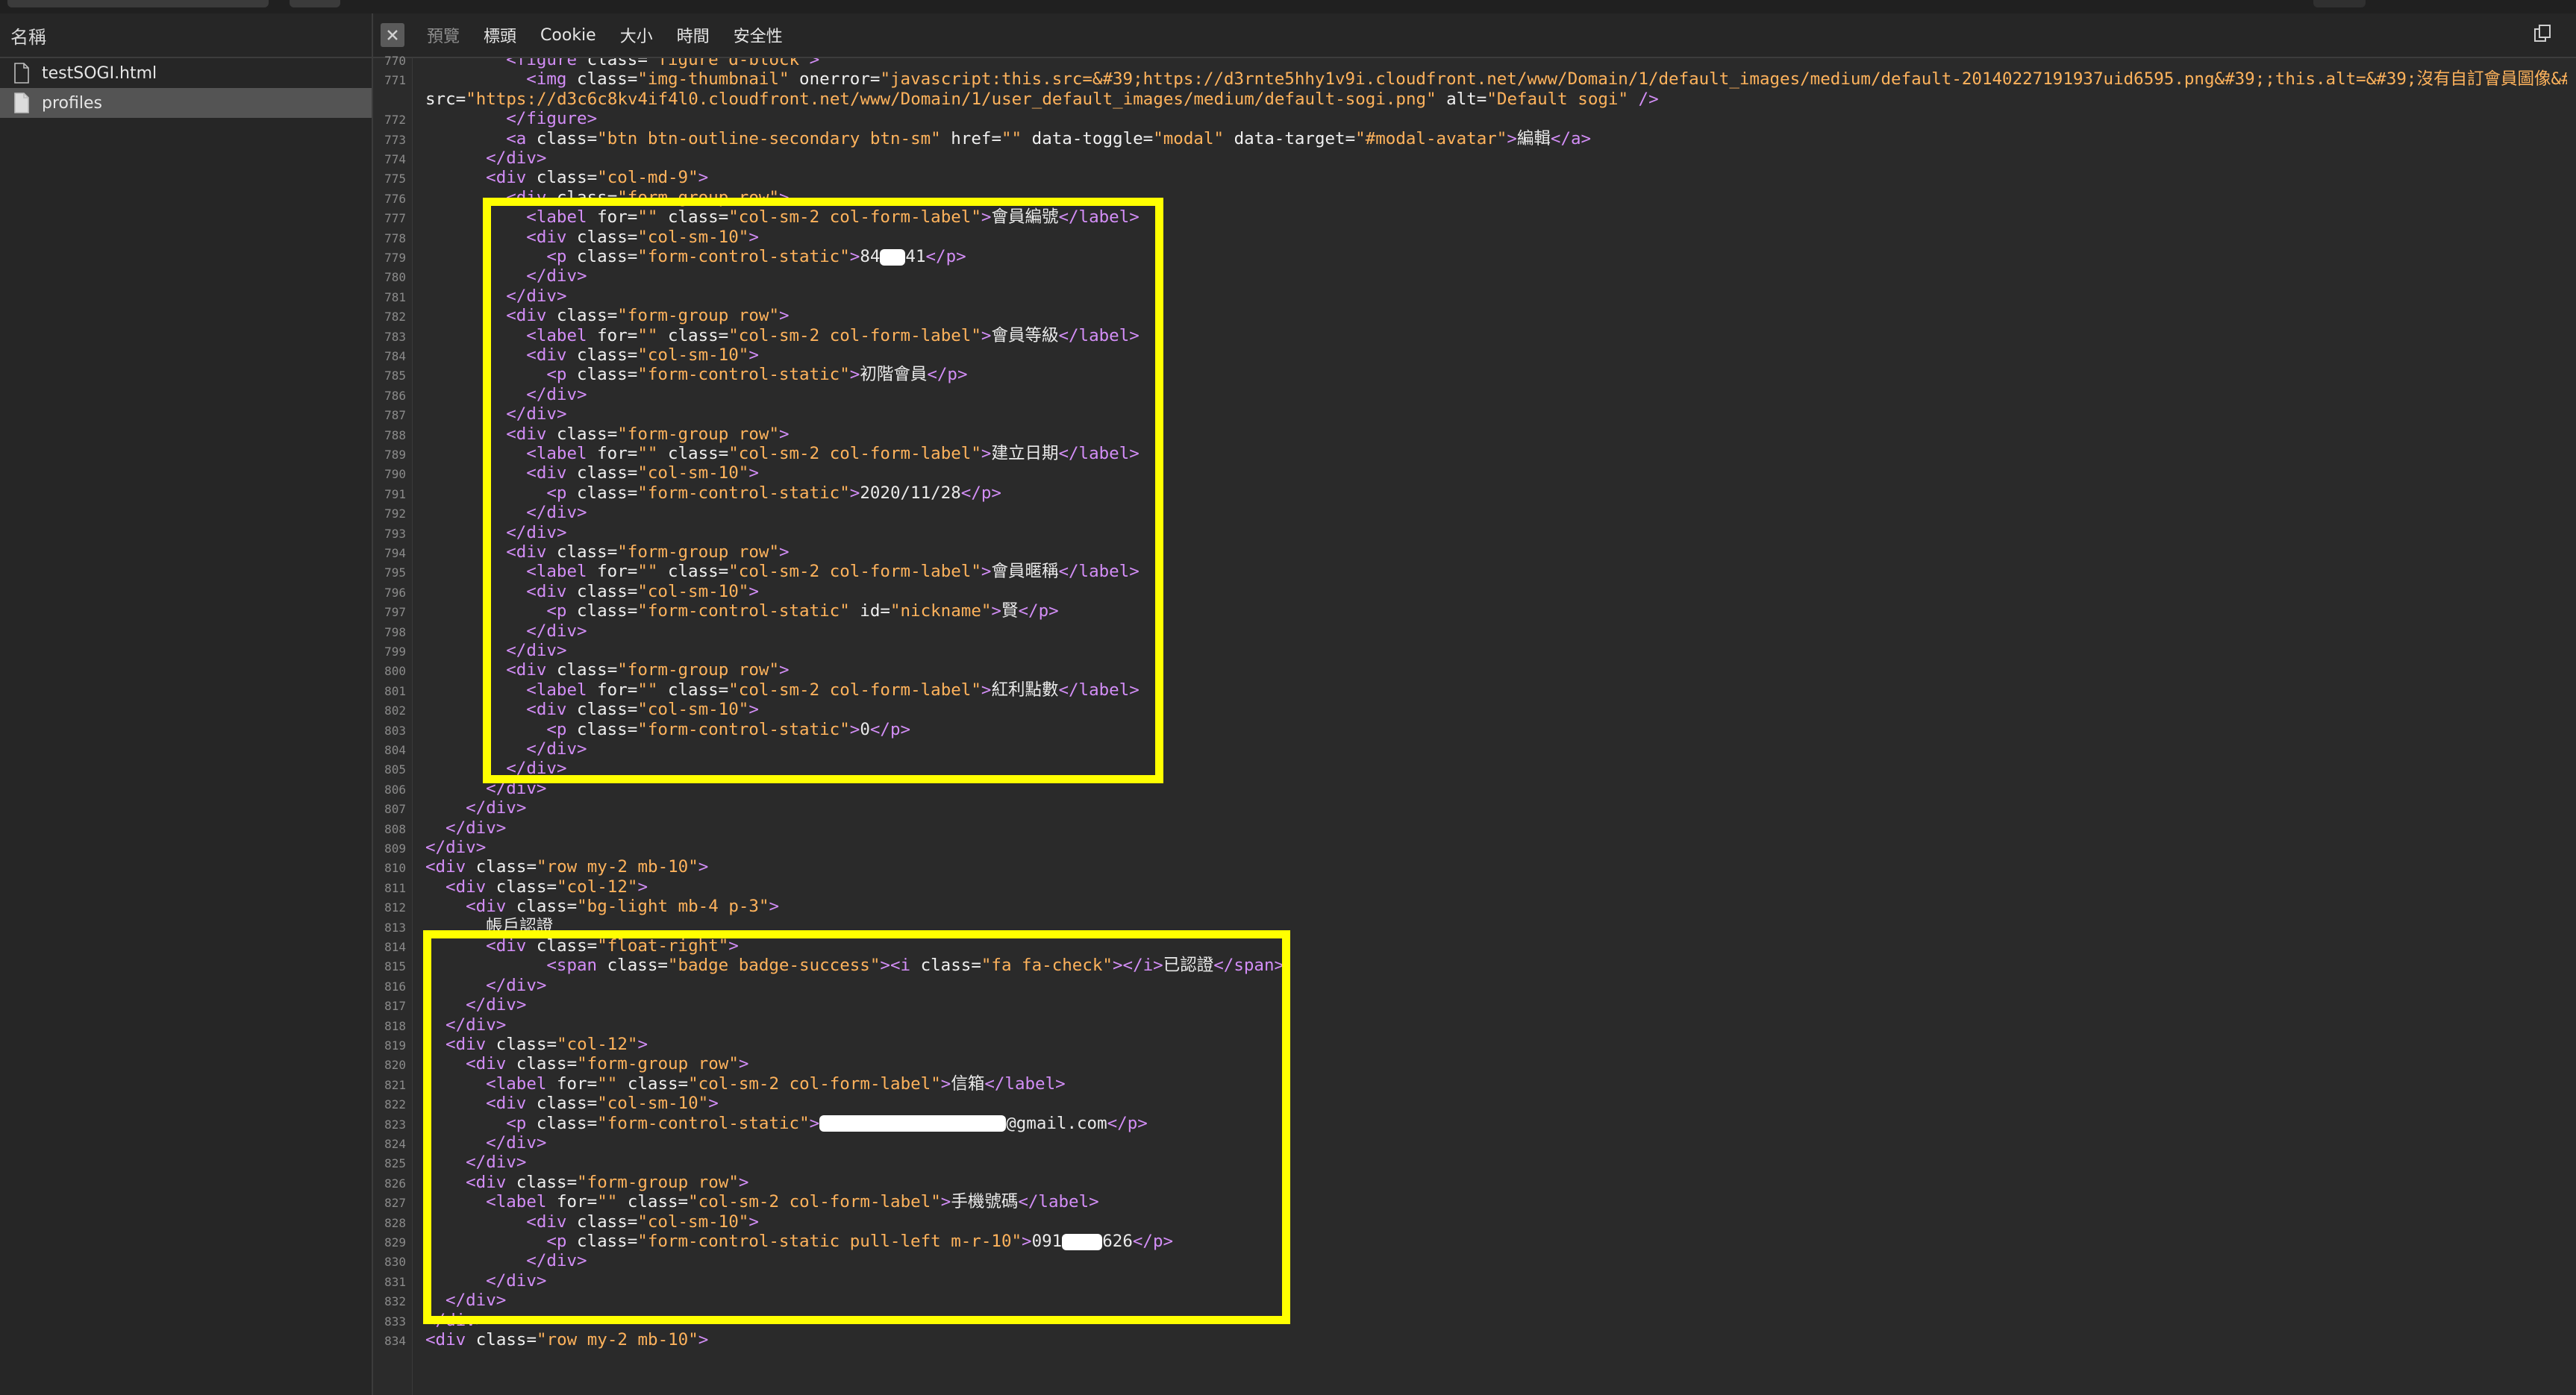  Describe the element at coordinates (395, 907) in the screenshot. I see `line-number: 812` at that location.